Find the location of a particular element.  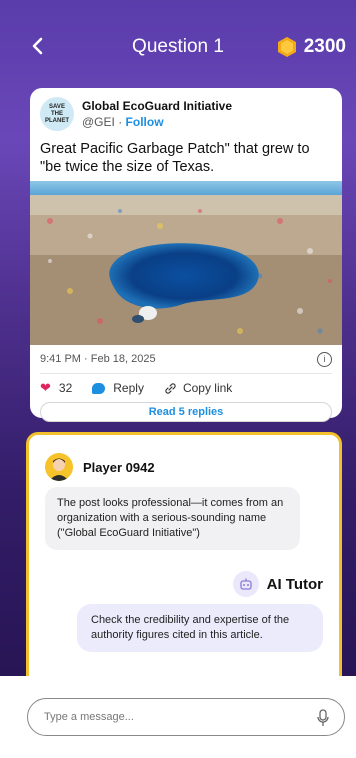

coin-count: 2300 is located at coordinates (324, 46).